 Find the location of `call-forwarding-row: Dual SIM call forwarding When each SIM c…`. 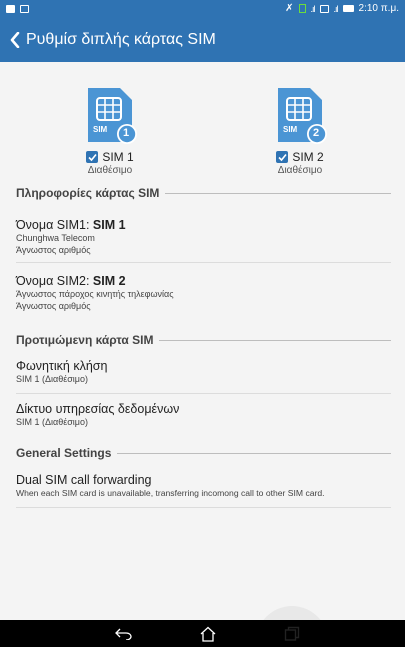

call-forwarding-row: Dual SIM call forwarding When each SIM c… is located at coordinates (203, 486).